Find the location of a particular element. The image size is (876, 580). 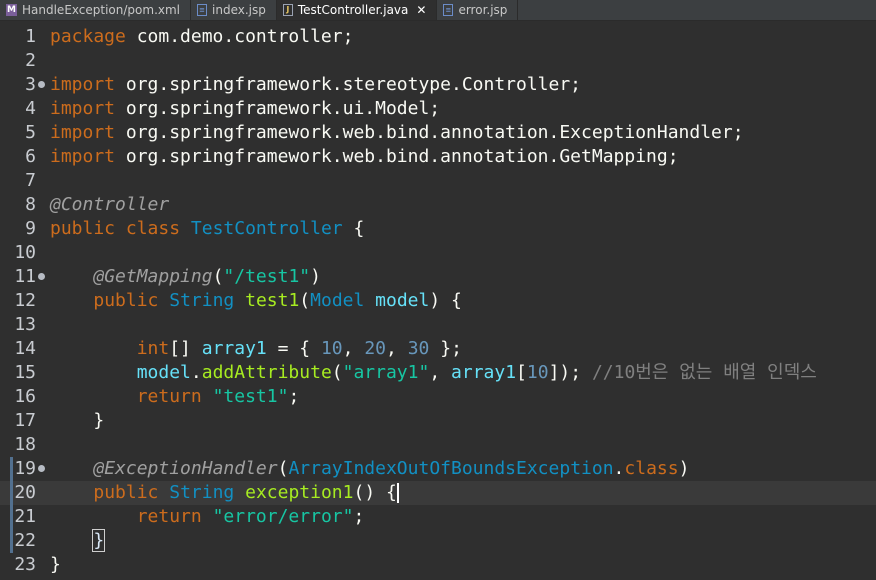

line-number: 22 is located at coordinates (25, 540).